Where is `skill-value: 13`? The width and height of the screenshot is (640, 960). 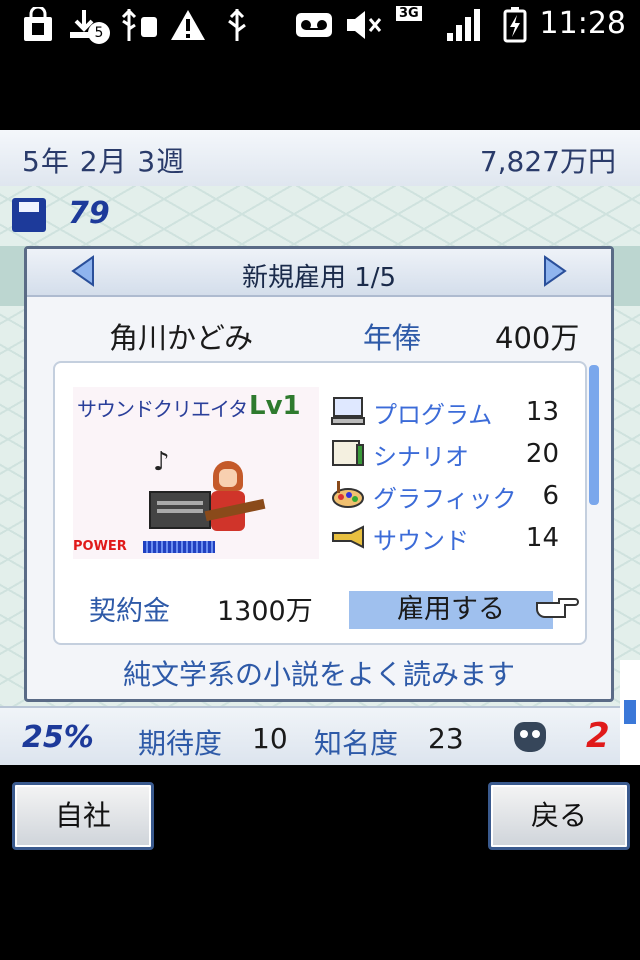
skill-value: 13 is located at coordinates (542, 412).